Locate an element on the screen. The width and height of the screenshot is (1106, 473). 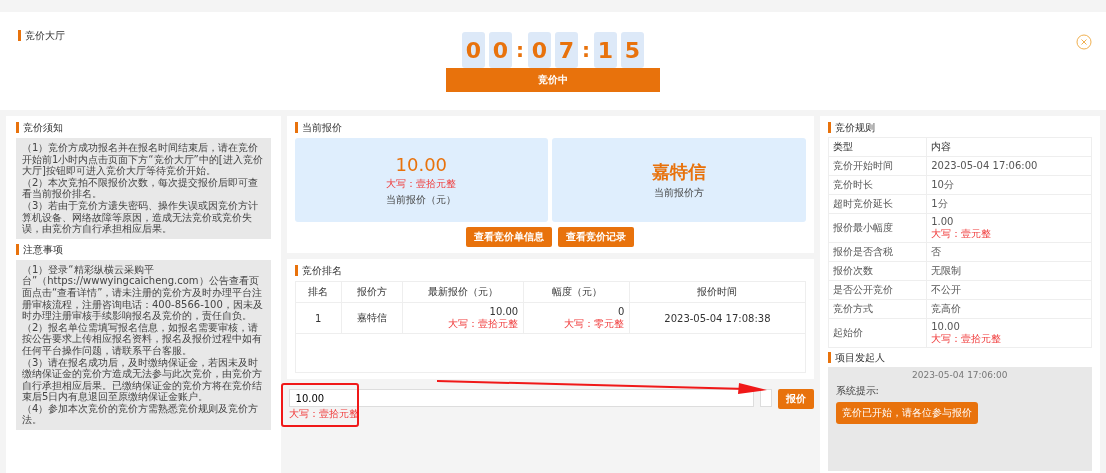
table-cell: 报价次数 is located at coordinates (877, 271).